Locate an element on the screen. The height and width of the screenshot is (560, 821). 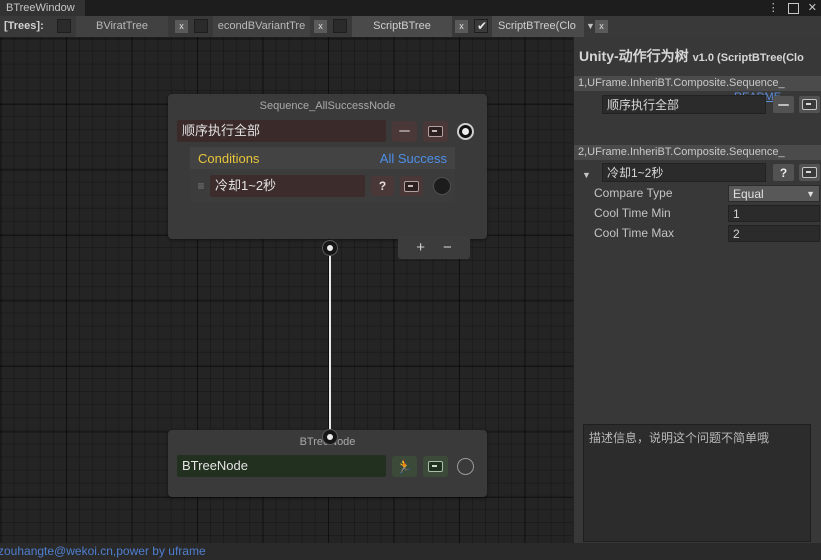
sequence-output-port is located at coordinates (330, 248).